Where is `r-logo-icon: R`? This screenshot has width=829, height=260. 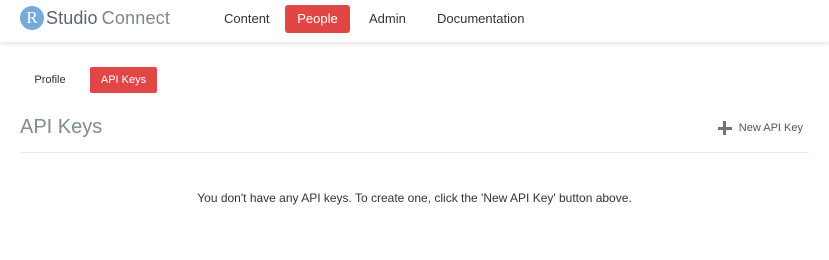
r-logo-icon: R is located at coordinates (32, 18).